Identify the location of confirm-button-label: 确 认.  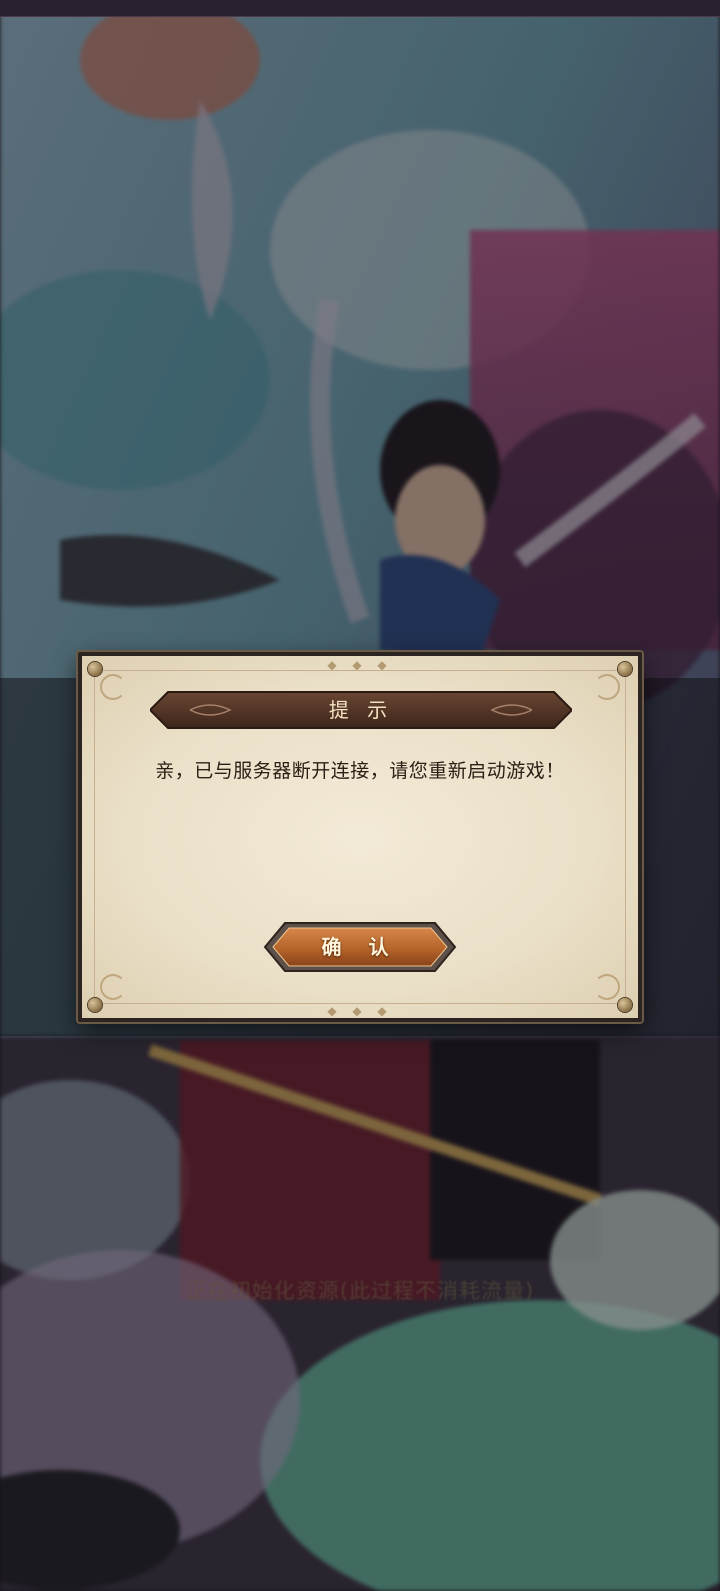
(360, 947).